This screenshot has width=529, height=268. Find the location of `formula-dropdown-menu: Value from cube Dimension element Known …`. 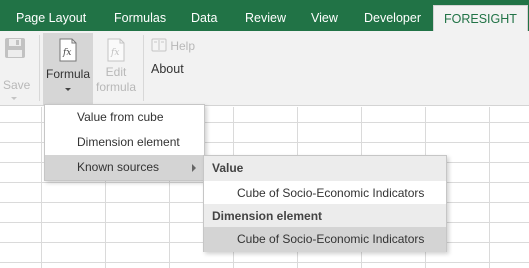

formula-dropdown-menu: Value from cube Dimension element Known … is located at coordinates (124, 142).